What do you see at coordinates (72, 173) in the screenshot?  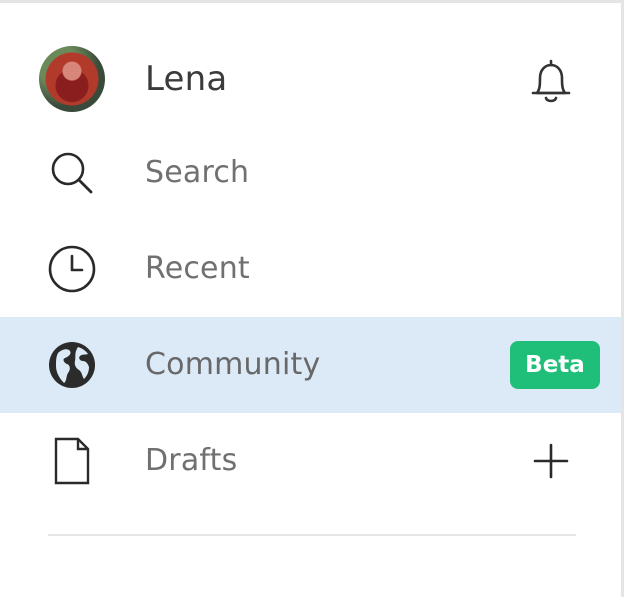 I see `search-icon` at bounding box center [72, 173].